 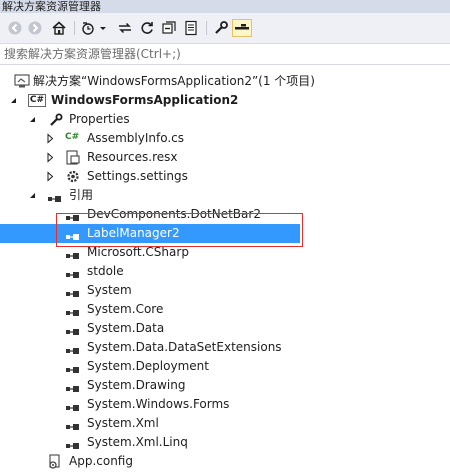 I want to click on tree-item-settings: Settings.settings, so click(x=225, y=176).